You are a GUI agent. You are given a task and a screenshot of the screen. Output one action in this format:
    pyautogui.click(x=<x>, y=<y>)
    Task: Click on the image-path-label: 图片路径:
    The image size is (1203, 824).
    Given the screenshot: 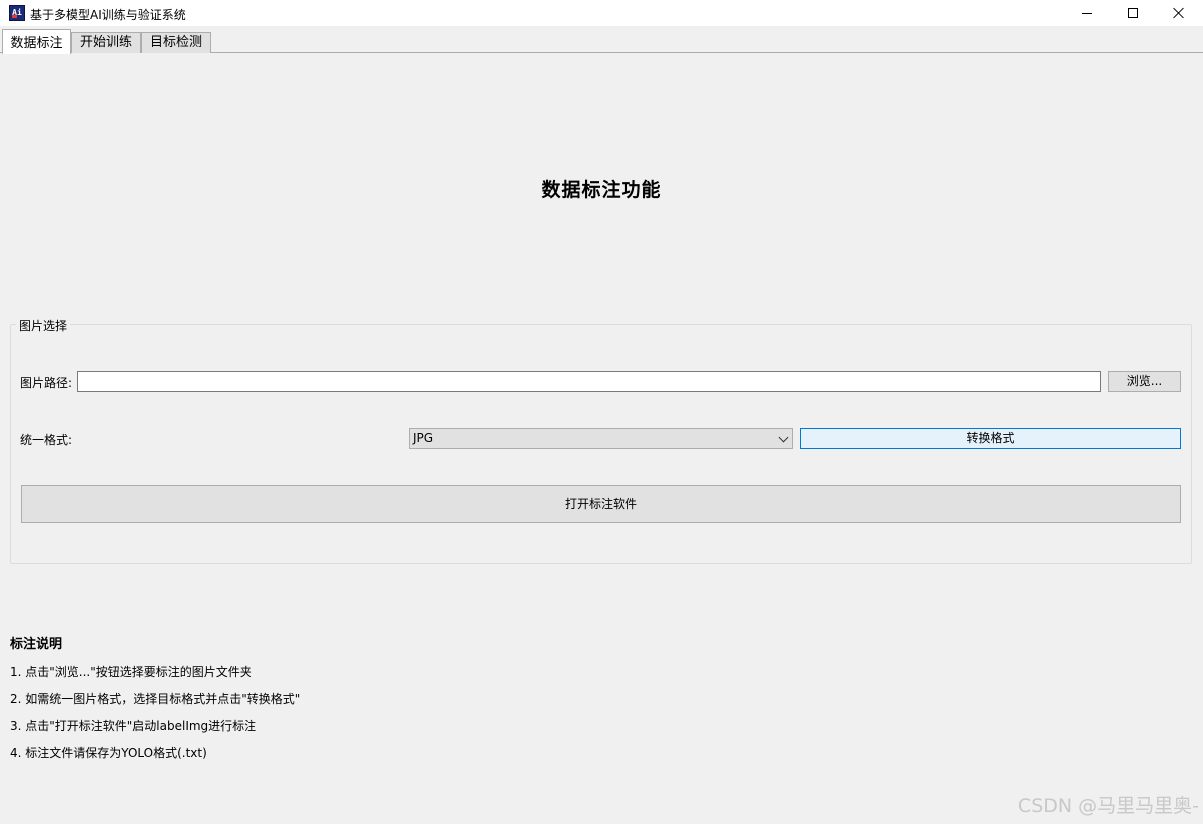 What is the action you would take?
    pyautogui.click(x=46, y=383)
    